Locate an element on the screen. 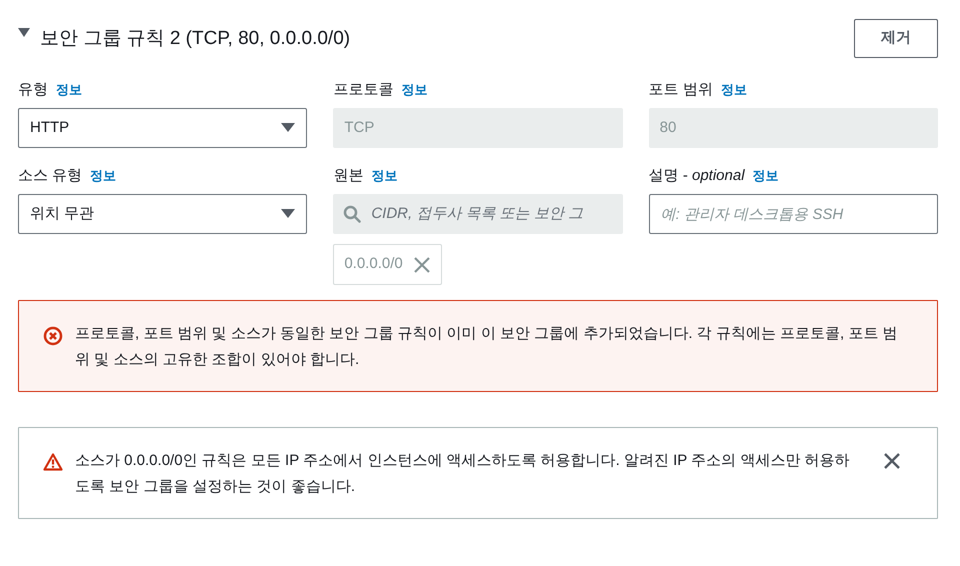 Image resolution: width=960 pixels, height=566 pixels. field-label: 소스 유형 is located at coordinates (50, 176).